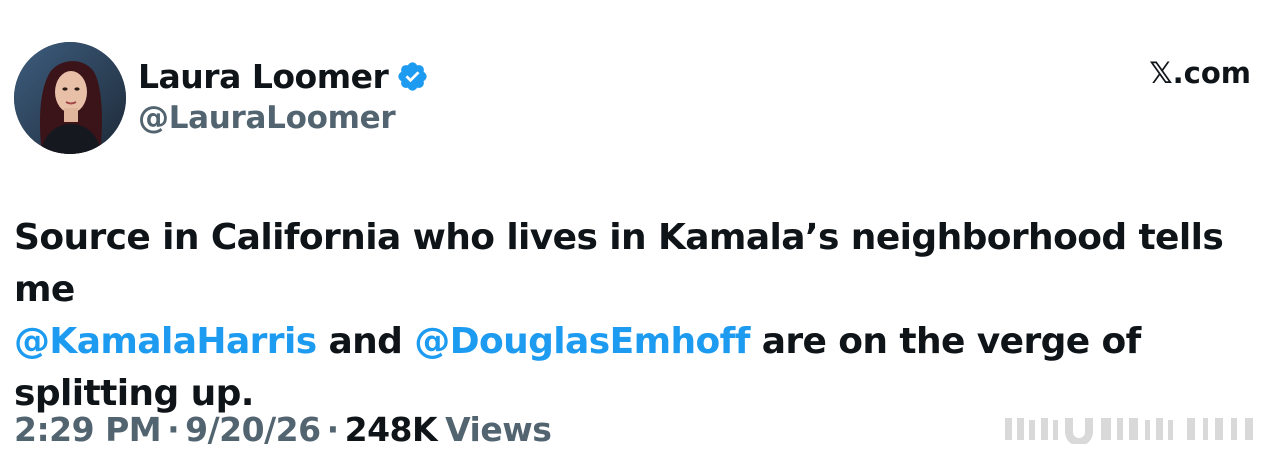 This screenshot has height=458, width=1277. I want to click on views-count: 248K, so click(391, 429).